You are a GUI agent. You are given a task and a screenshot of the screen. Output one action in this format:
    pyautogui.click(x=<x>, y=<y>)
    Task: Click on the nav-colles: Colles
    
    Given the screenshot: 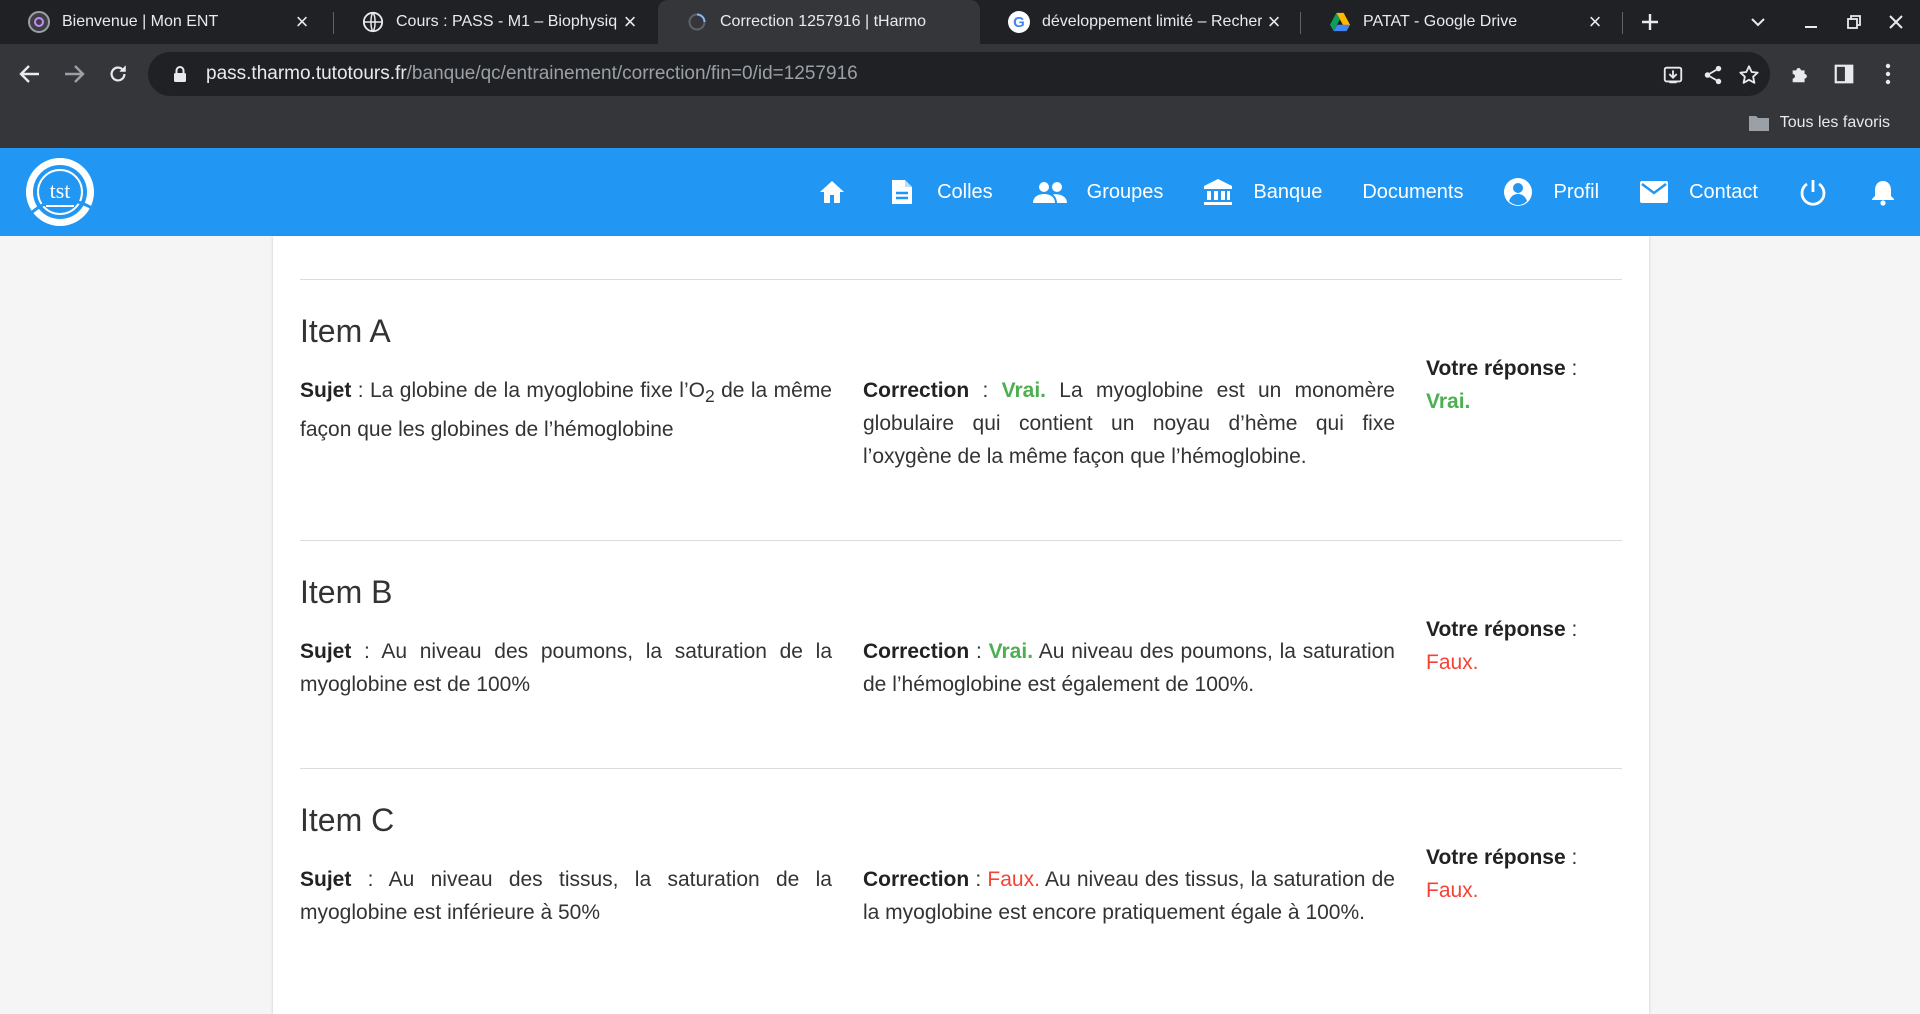 What is the action you would take?
    pyautogui.click(x=940, y=192)
    